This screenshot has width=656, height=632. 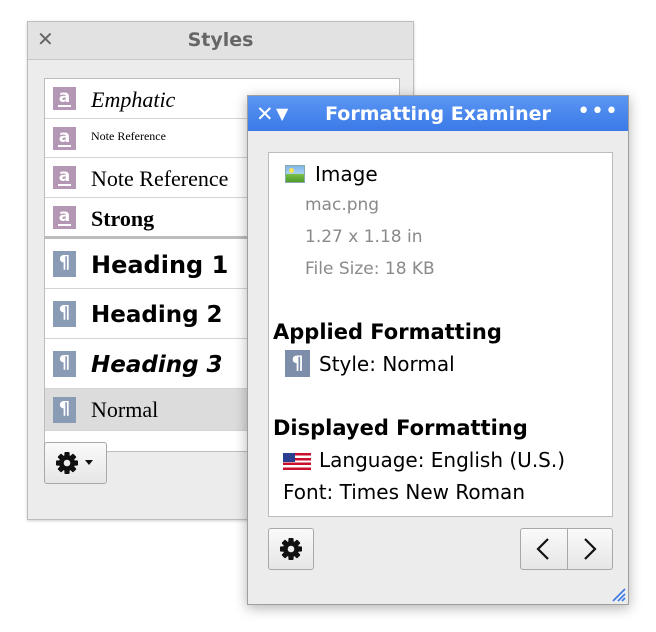 What do you see at coordinates (89, 462) in the screenshot?
I see `chevron-down-icon` at bounding box center [89, 462].